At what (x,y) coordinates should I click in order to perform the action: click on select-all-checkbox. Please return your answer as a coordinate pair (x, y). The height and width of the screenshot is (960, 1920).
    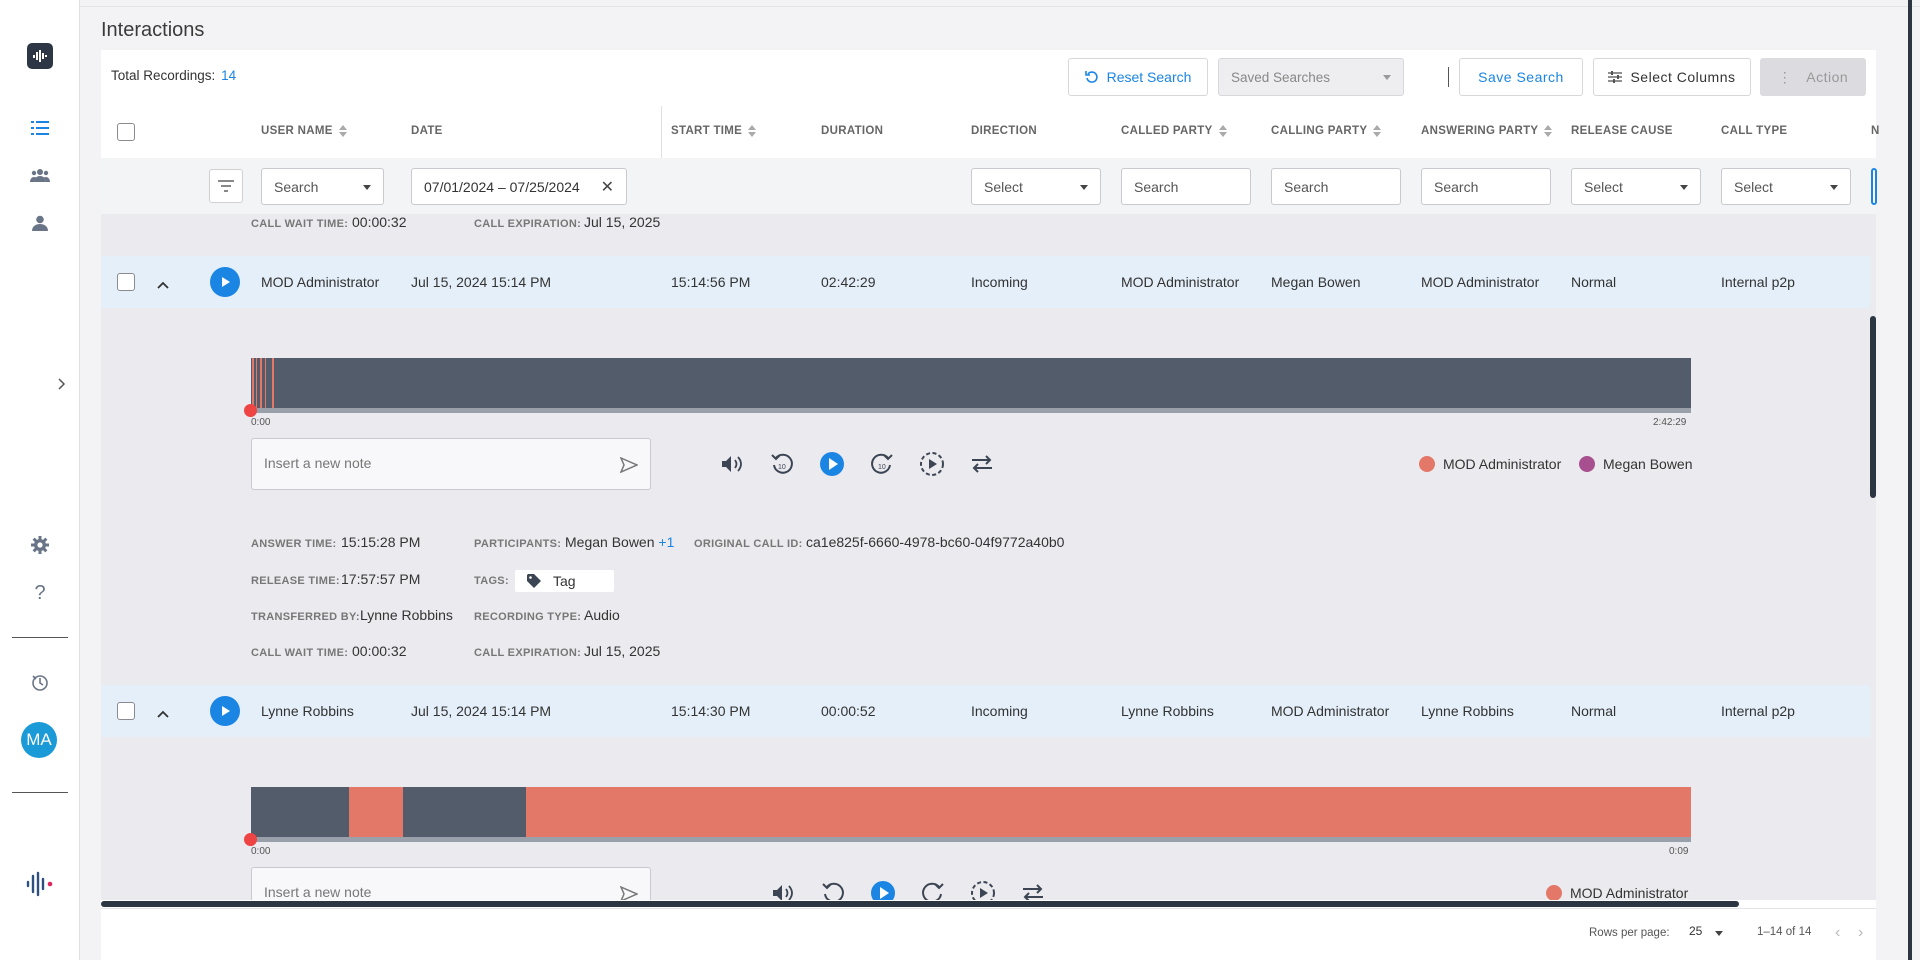
    Looking at the image, I should click on (126, 132).